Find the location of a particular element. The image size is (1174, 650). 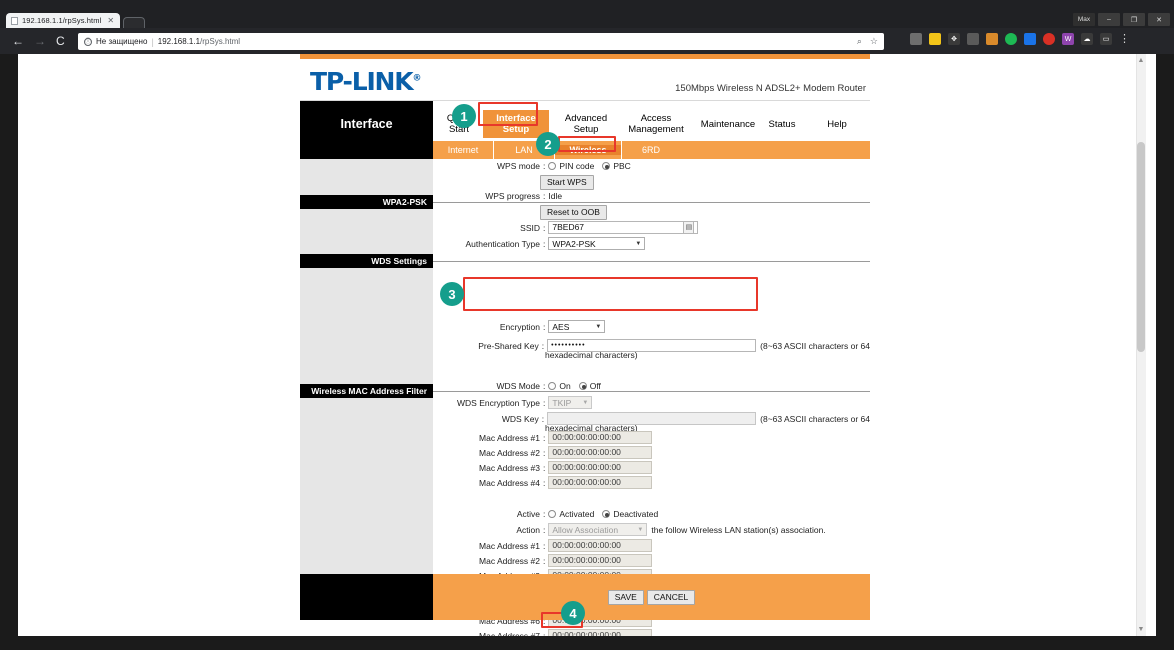

mac-filter-active-row: Active : Activated Deactivated is located at coordinates (610, 514).